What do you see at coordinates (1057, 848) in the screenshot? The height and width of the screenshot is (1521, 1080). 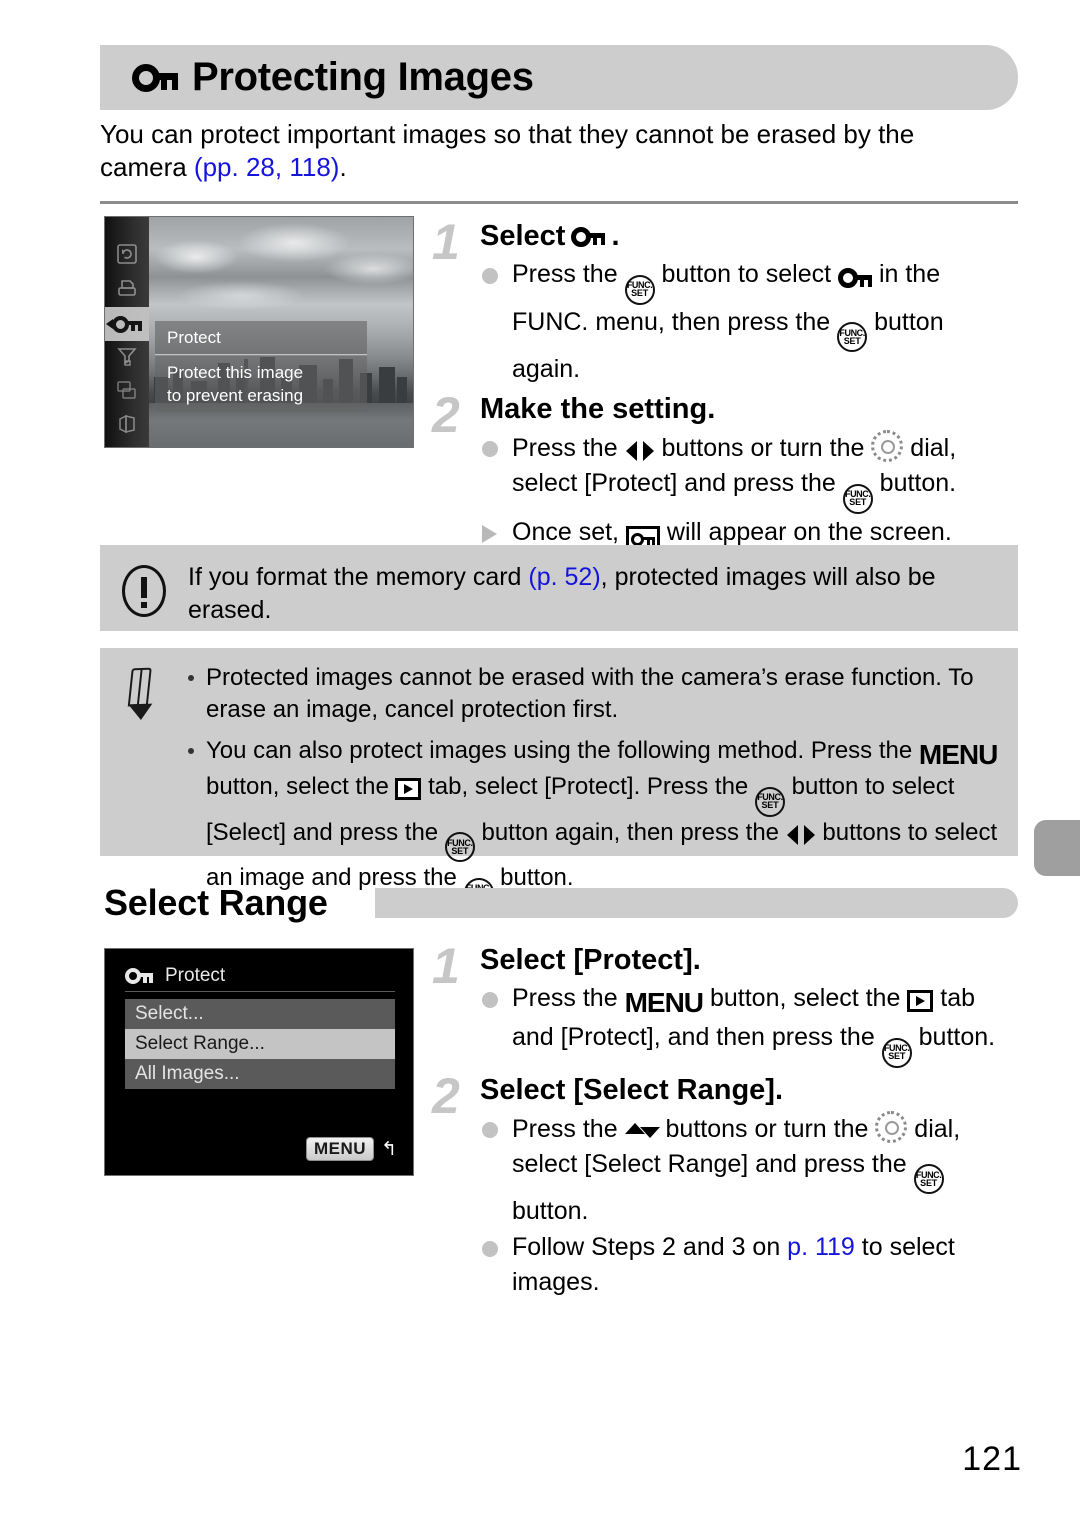 I see `page-edge-tab` at bounding box center [1057, 848].